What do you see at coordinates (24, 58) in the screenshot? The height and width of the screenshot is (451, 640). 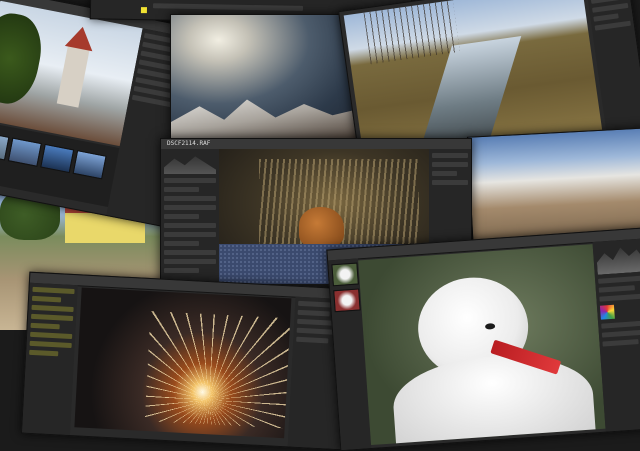 I see `tree-foliage` at bounding box center [24, 58].